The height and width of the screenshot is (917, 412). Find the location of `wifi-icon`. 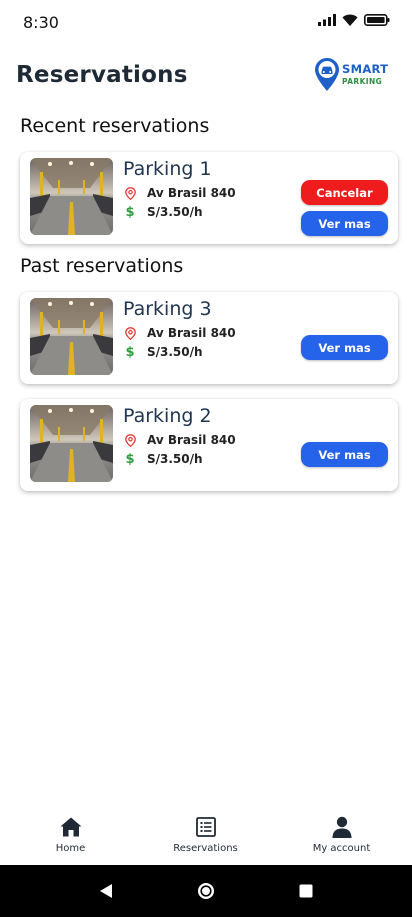

wifi-icon is located at coordinates (350, 20).